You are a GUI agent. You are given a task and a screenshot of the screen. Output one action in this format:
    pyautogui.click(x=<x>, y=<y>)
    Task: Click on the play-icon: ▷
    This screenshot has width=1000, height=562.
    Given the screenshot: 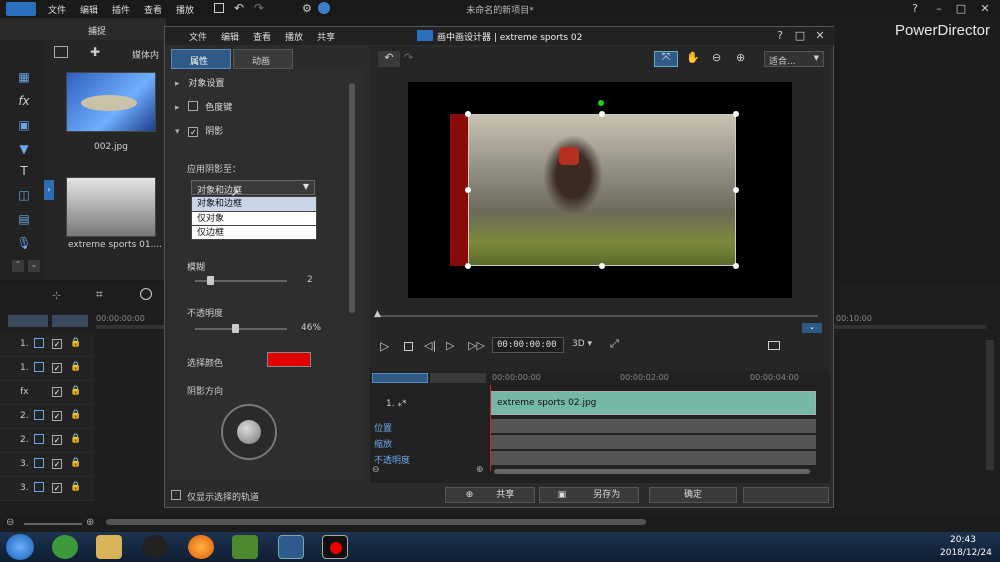 What is the action you would take?
    pyautogui.click(x=384, y=346)
    